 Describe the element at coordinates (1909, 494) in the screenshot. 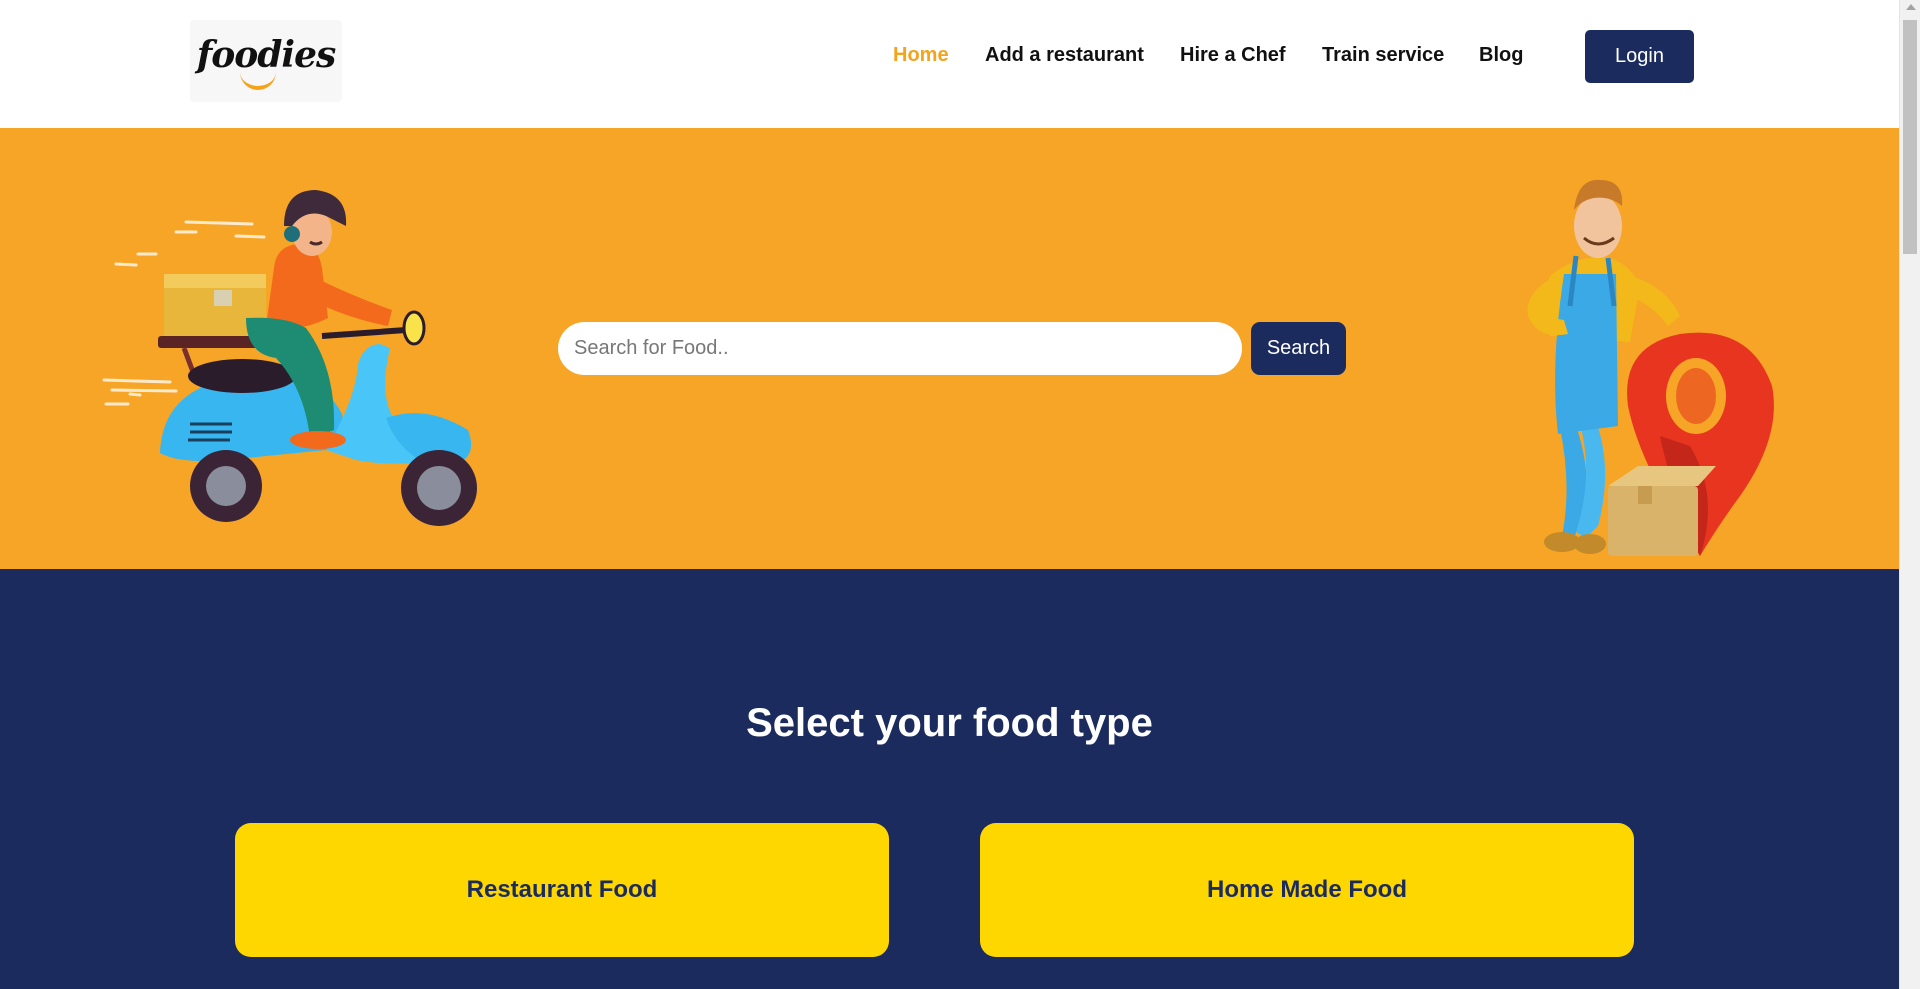

I see `vertical-scrollbar` at that location.